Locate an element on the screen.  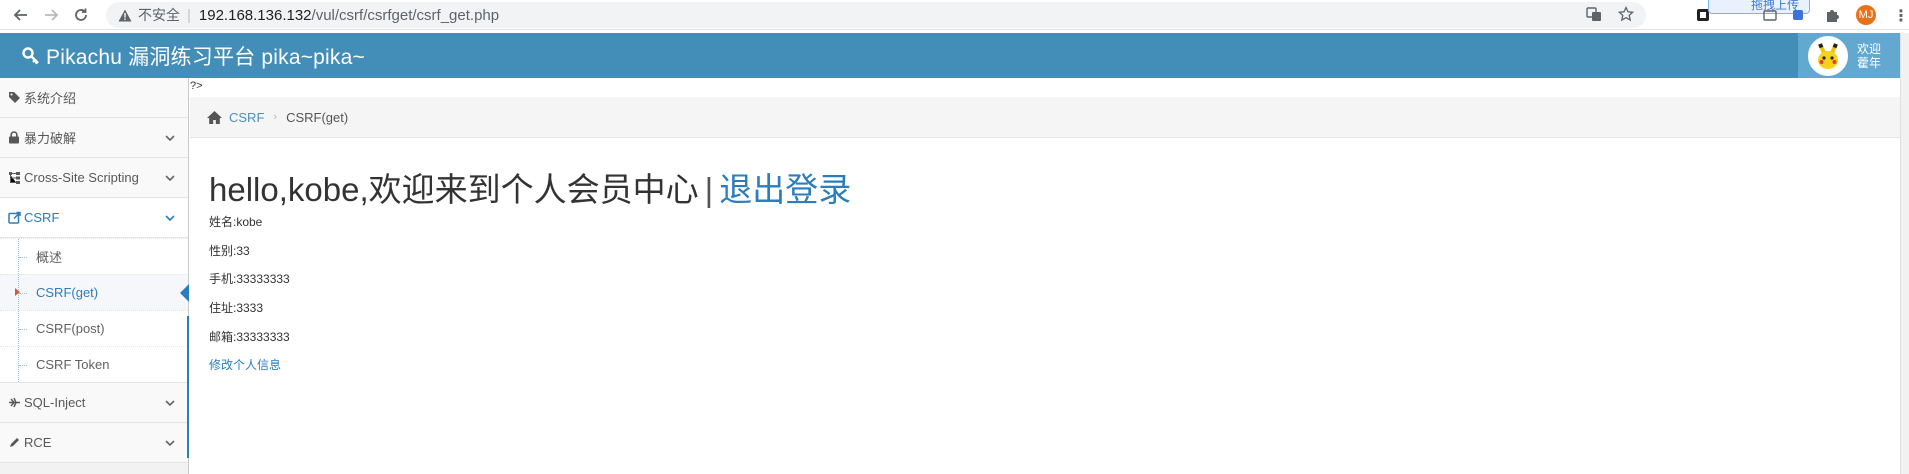
back-icon is located at coordinates (21, 15).